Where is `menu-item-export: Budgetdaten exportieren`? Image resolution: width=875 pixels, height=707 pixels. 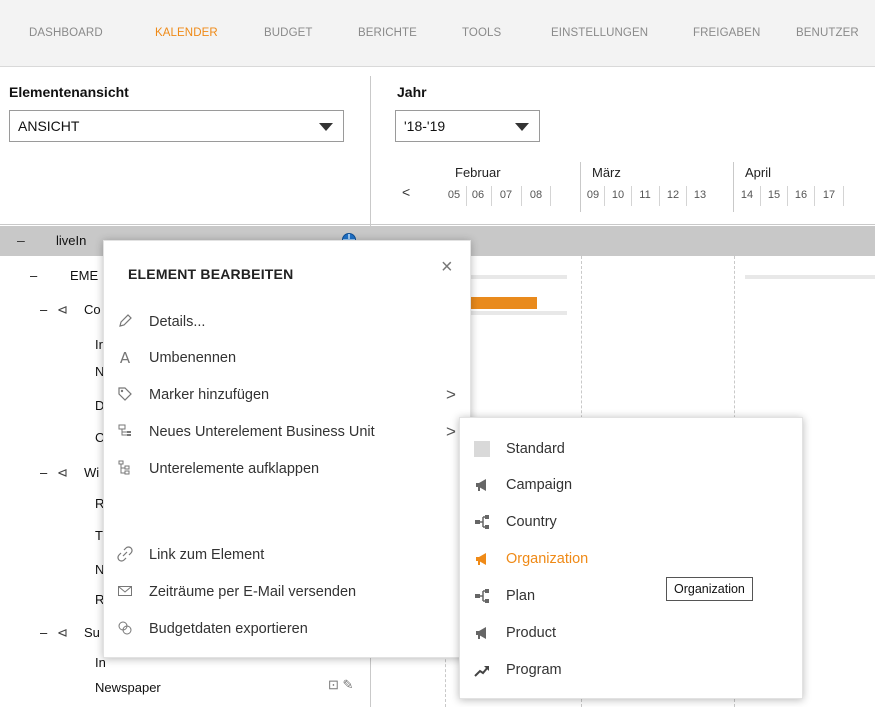
menu-item-export: Budgetdaten exportieren is located at coordinates (287, 631).